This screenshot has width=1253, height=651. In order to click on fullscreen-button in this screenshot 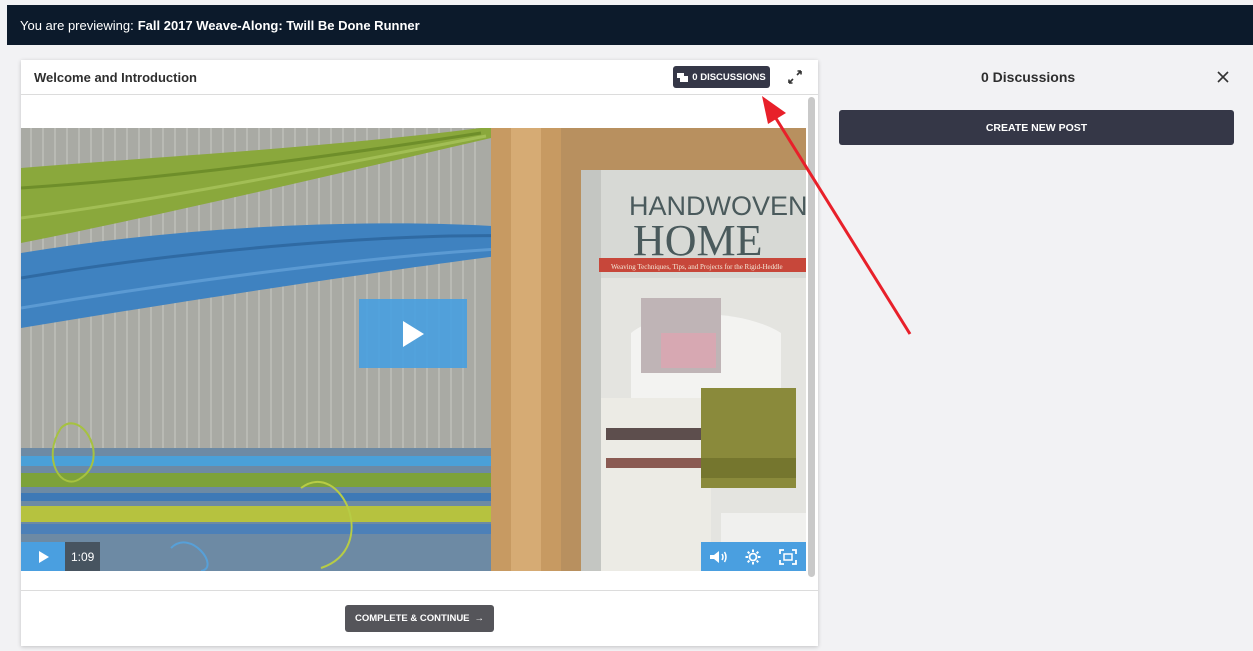, I will do `click(788, 556)`.